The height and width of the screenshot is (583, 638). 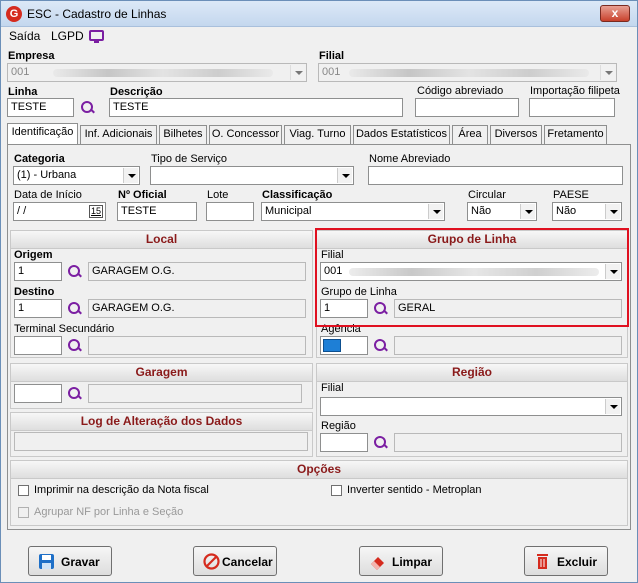 I want to click on agencia-code-input, so click(x=344, y=345).